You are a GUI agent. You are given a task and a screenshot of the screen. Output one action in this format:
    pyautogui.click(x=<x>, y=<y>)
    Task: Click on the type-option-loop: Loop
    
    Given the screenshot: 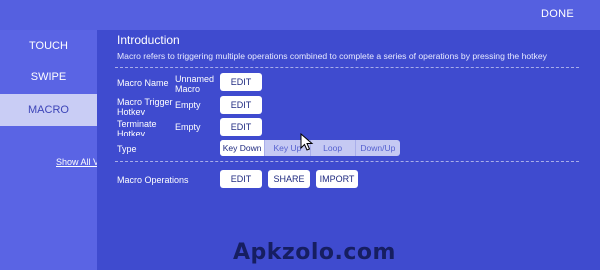 What is the action you would take?
    pyautogui.click(x=332, y=148)
    